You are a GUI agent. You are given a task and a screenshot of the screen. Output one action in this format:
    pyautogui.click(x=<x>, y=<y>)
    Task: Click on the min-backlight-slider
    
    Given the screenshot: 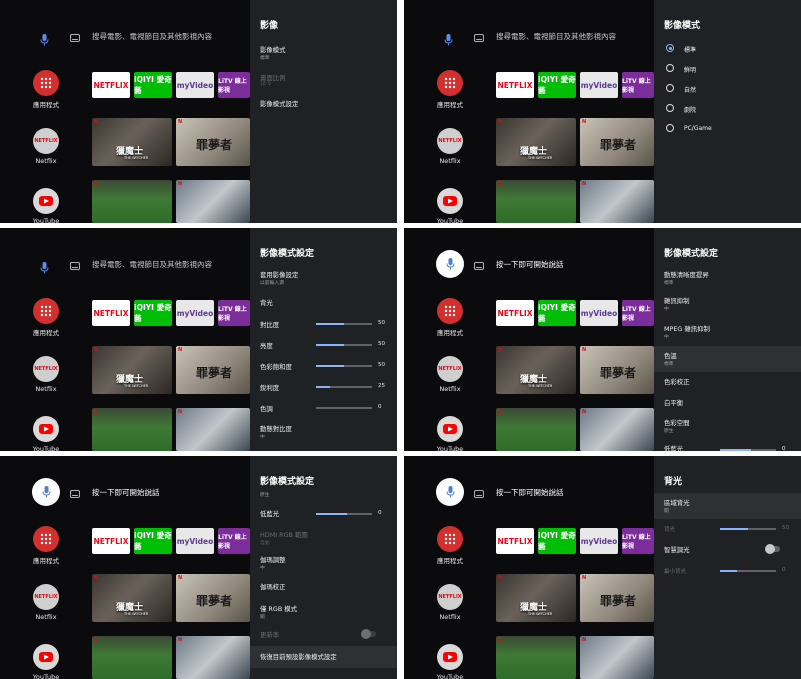 What is the action you would take?
    pyautogui.click(x=748, y=571)
    